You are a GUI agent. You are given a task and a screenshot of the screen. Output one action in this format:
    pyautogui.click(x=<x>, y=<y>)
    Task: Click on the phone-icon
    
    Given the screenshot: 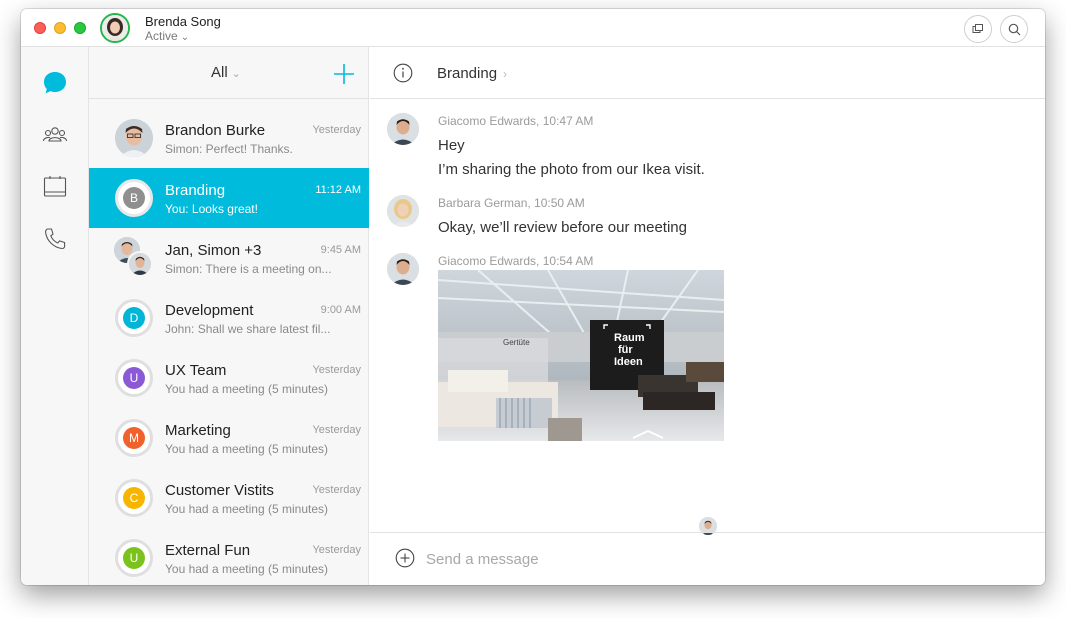 What is the action you would take?
    pyautogui.click(x=55, y=239)
    